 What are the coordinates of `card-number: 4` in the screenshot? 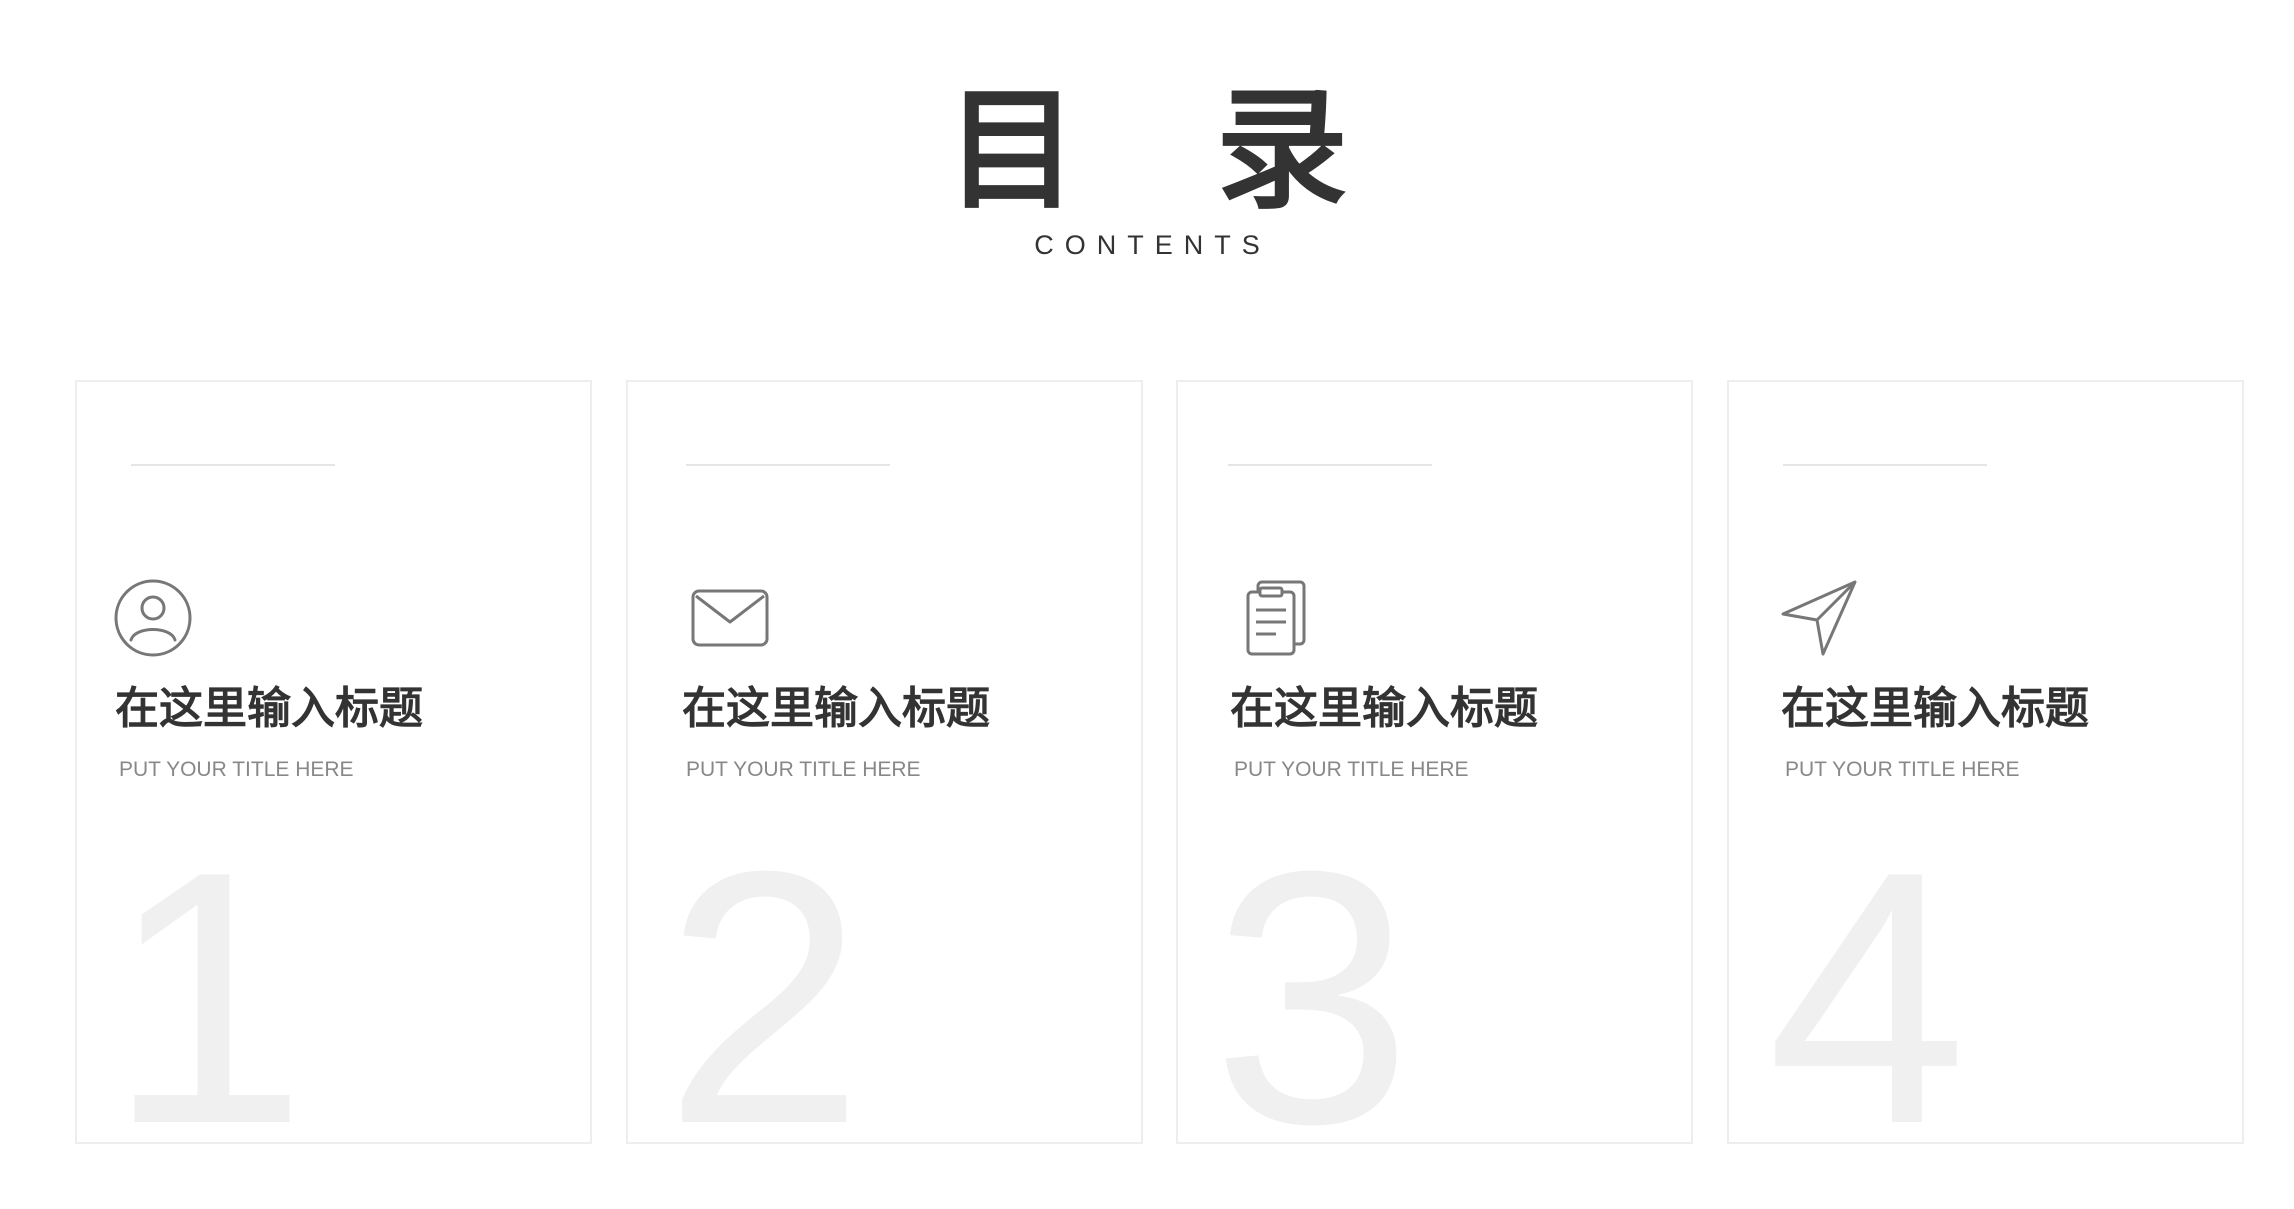 It's located at (1867, 970).